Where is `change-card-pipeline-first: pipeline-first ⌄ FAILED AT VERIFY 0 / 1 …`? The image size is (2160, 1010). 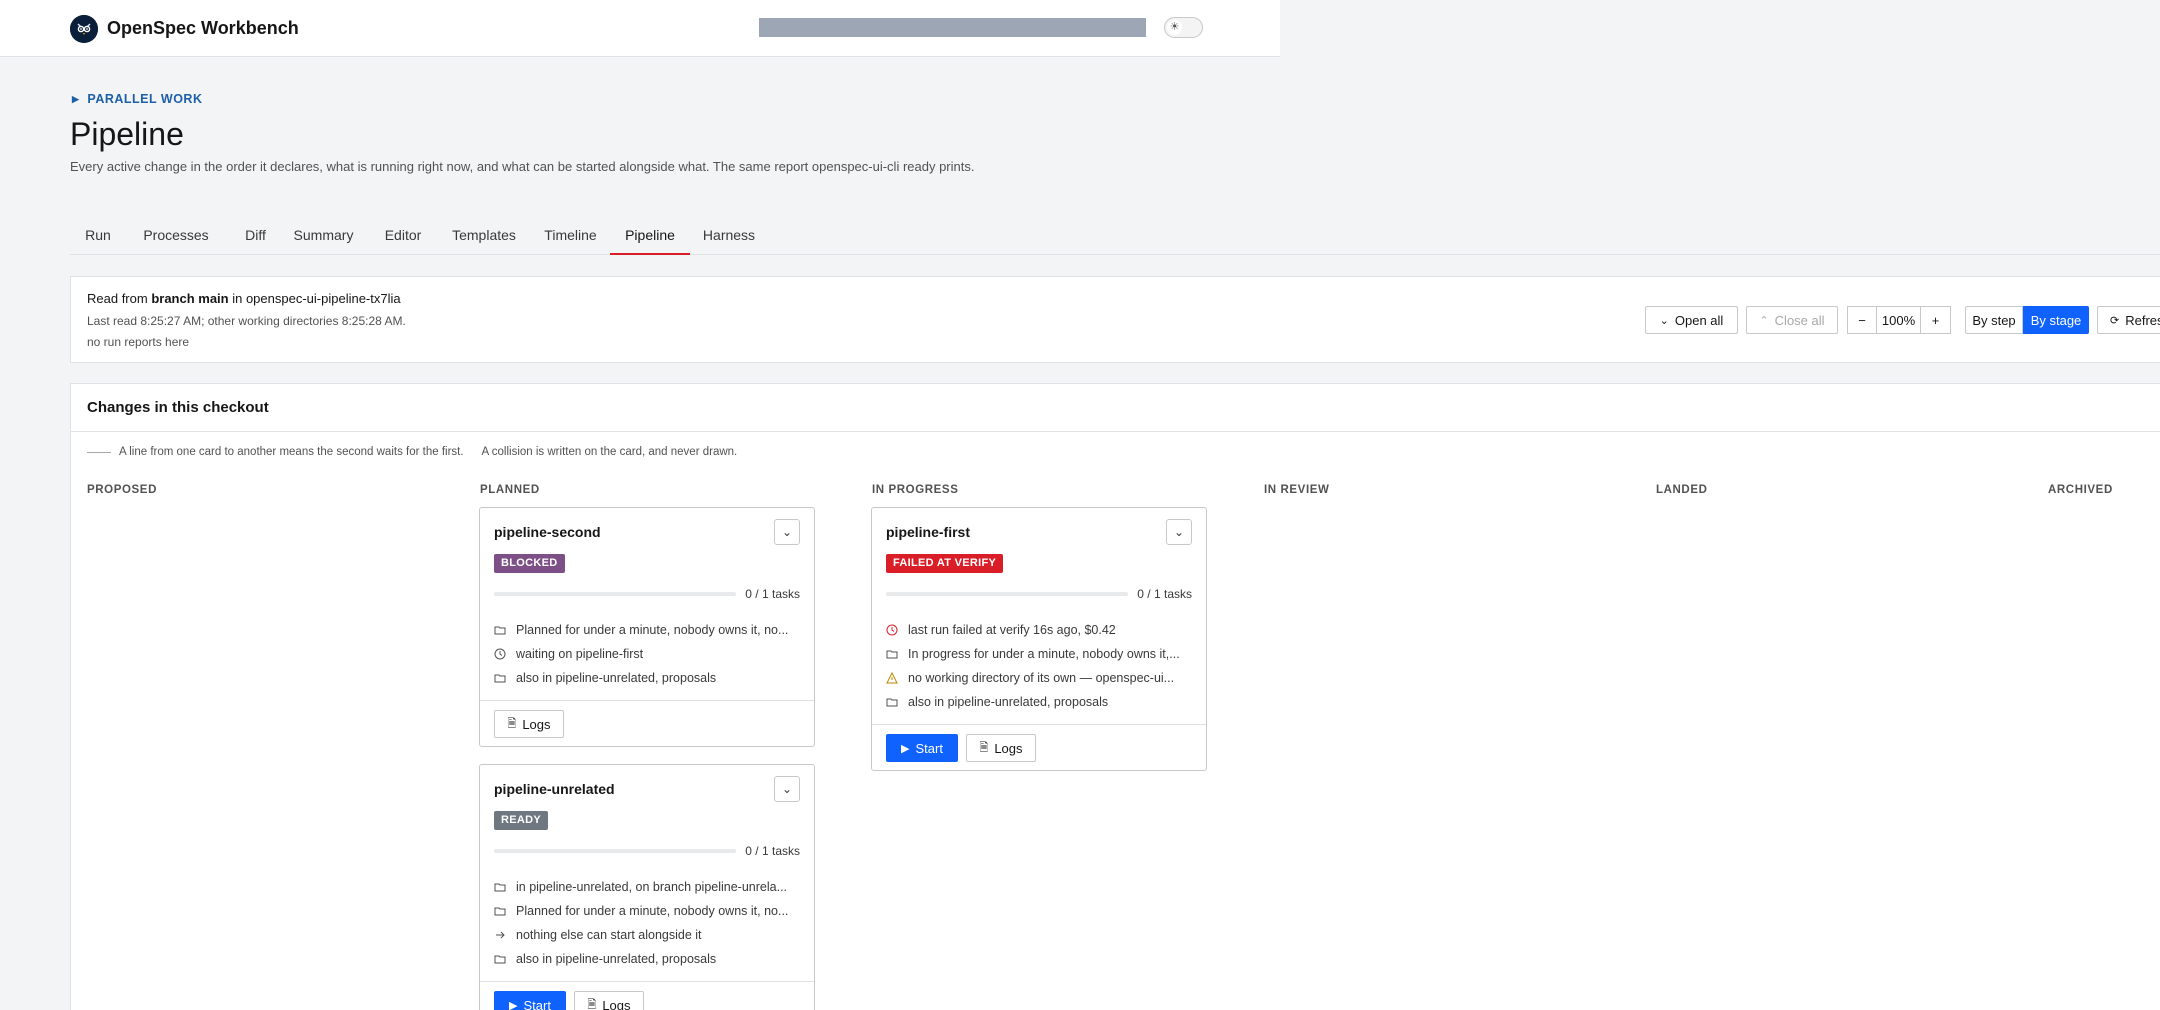
change-card-pipeline-first: pipeline-first ⌄ FAILED AT VERIFY 0 / 1 … is located at coordinates (1039, 639).